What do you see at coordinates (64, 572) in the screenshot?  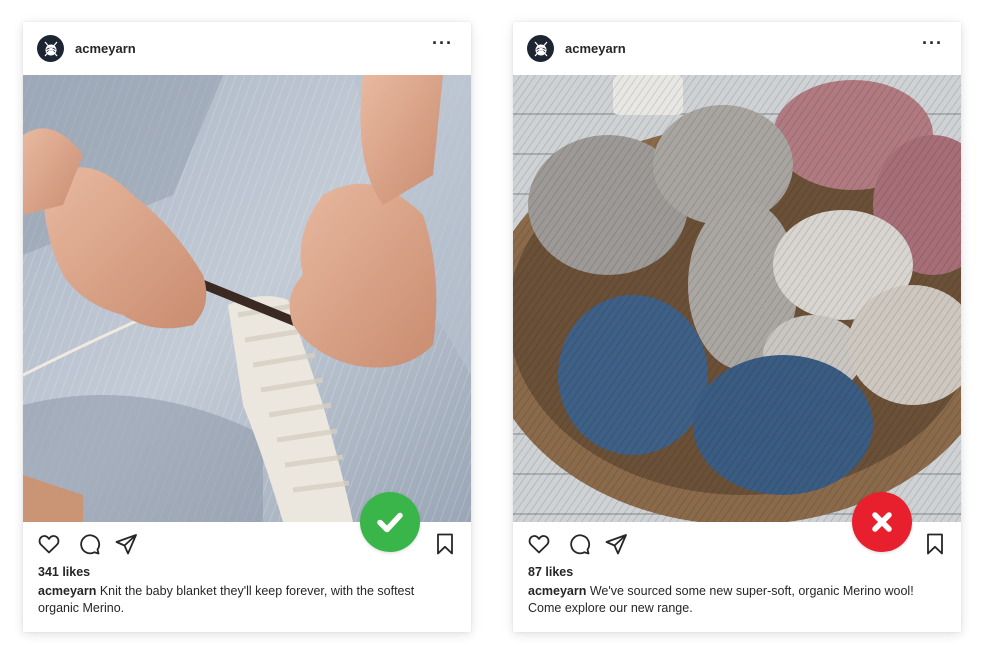 I see `likes-count: 341 likes` at bounding box center [64, 572].